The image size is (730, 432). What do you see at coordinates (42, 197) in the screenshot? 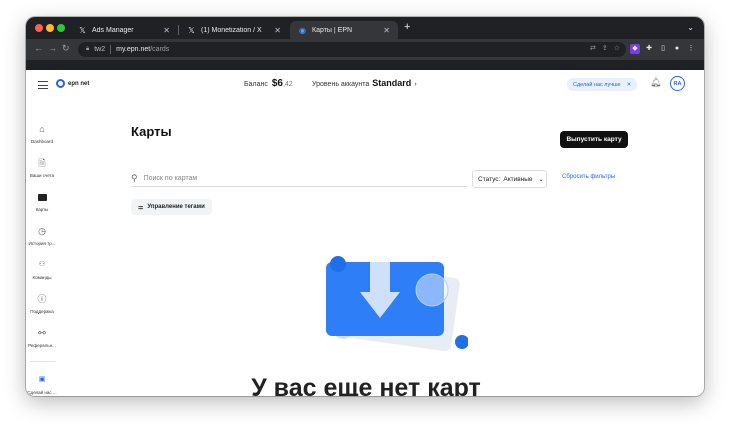
I see `card-icon` at bounding box center [42, 197].